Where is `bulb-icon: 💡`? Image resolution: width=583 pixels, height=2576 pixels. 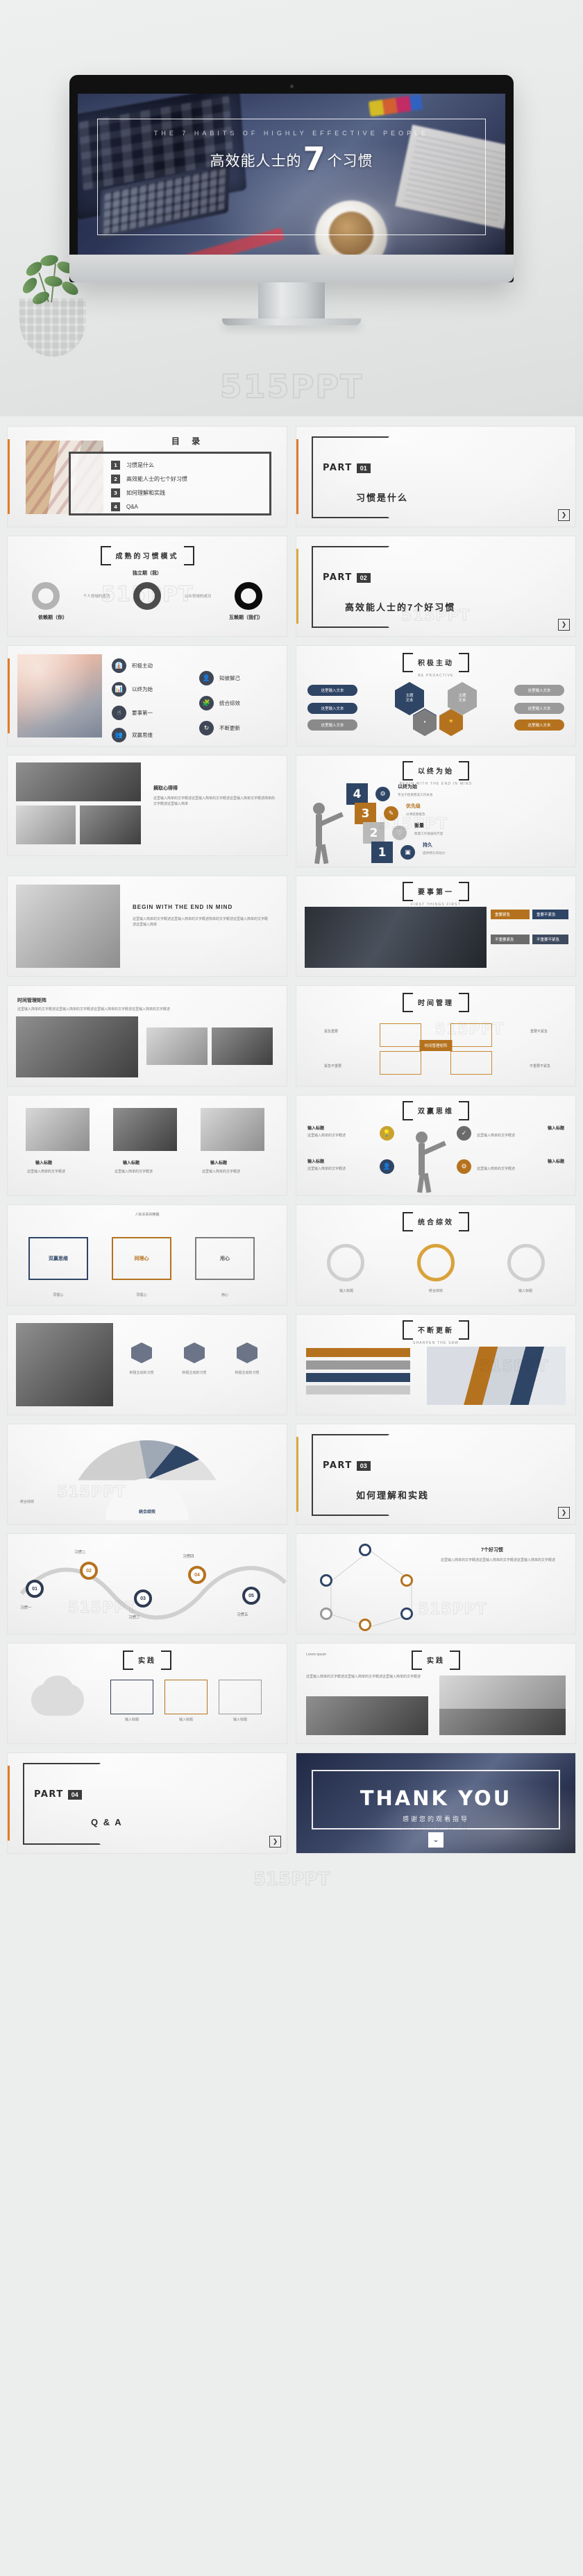 bulb-icon: 💡 is located at coordinates (387, 1133).